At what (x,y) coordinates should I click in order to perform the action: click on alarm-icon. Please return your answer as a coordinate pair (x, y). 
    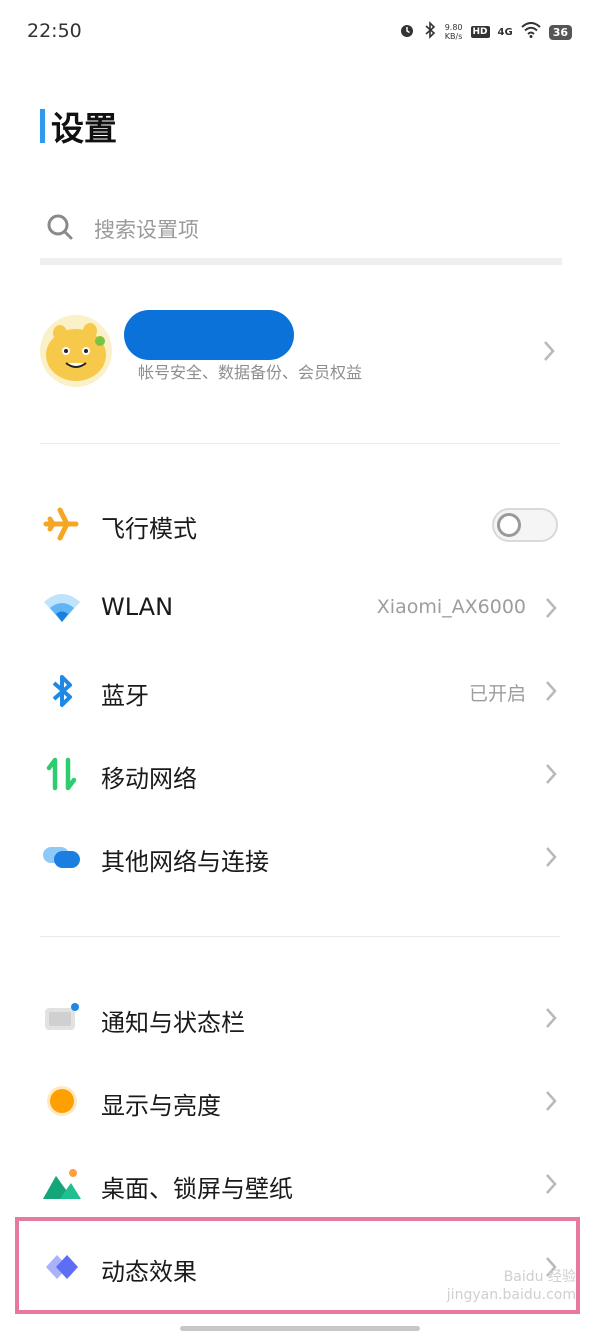
    Looking at the image, I should click on (407, 32).